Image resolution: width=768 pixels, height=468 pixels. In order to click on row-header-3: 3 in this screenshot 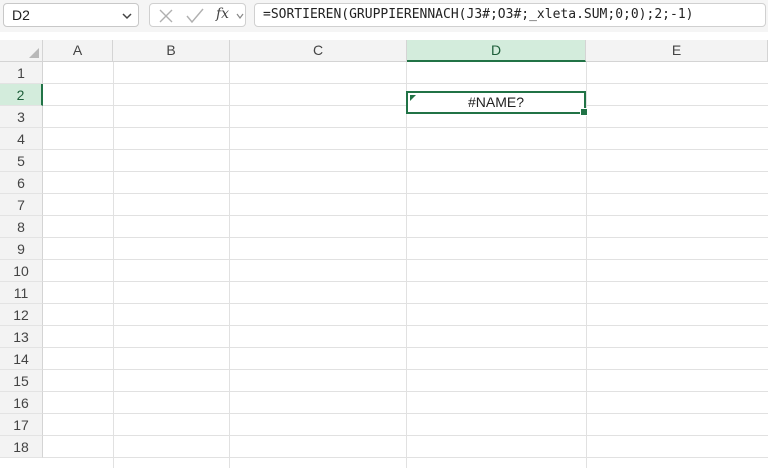, I will do `click(21, 117)`.